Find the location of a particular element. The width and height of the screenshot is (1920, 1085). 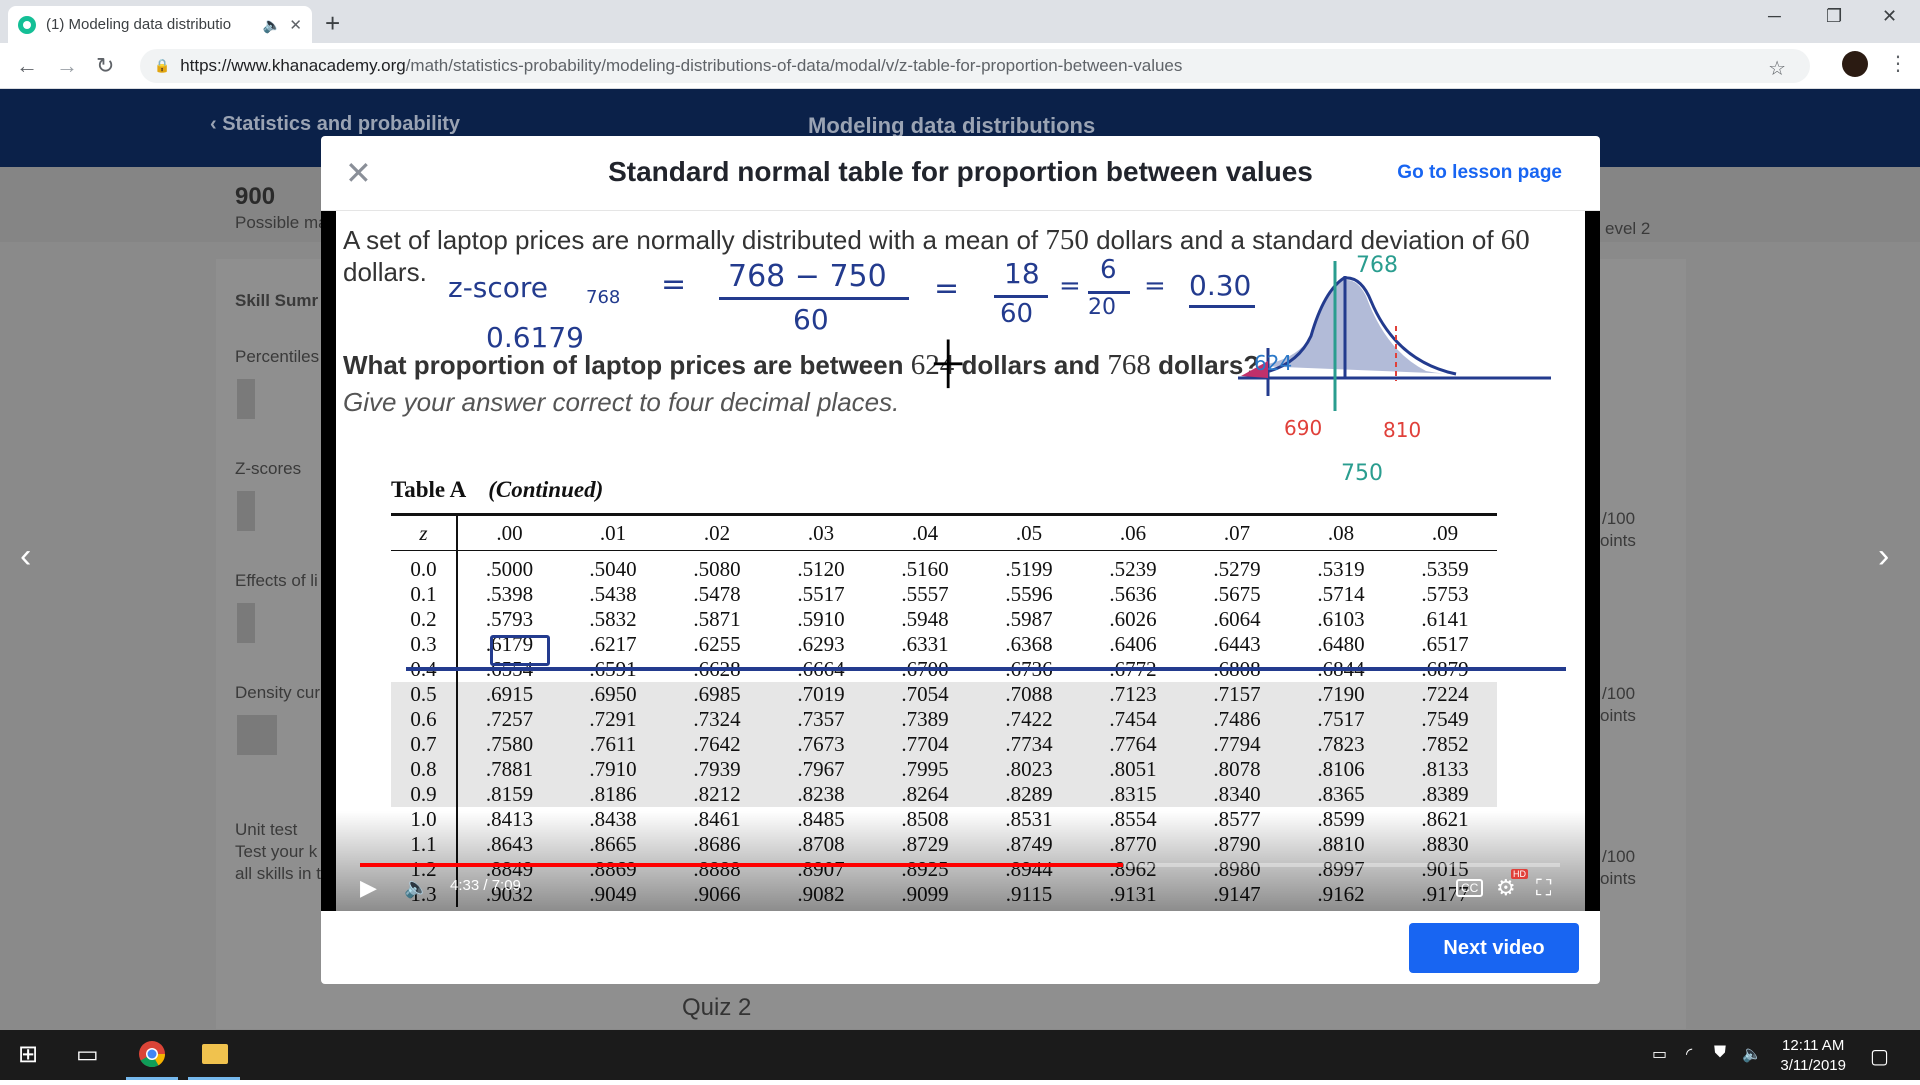

probability-cell: .6217 is located at coordinates (613, 644).